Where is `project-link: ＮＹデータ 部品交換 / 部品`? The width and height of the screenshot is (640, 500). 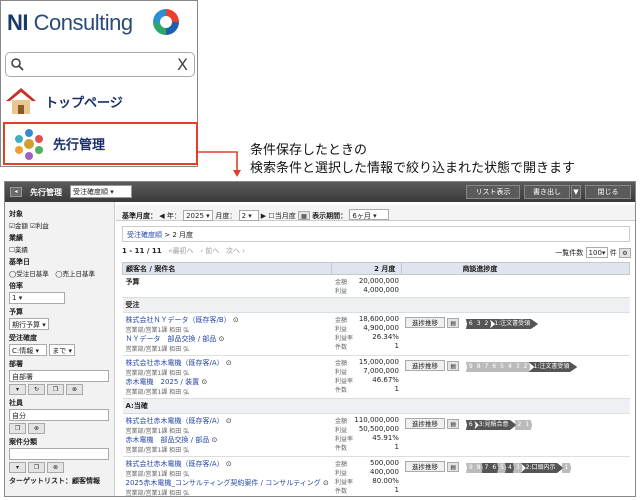 project-link: ＮＹデータ 部品交換 / 部品 is located at coordinates (171, 339).